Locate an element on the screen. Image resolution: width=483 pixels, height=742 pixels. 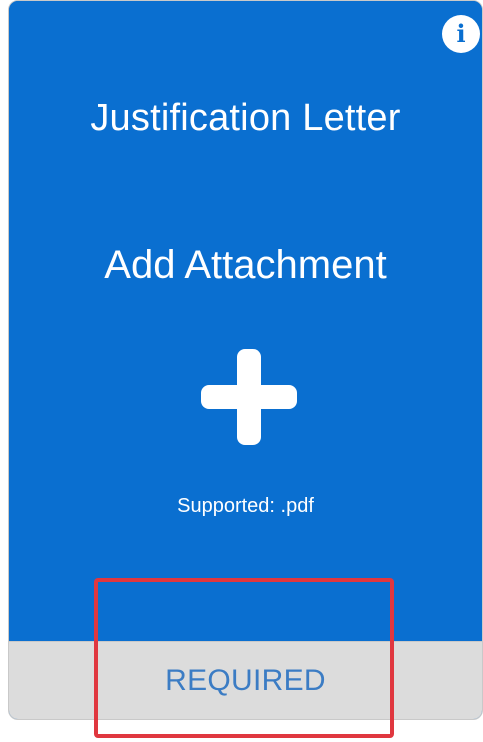
plus-icon is located at coordinates (249, 397).